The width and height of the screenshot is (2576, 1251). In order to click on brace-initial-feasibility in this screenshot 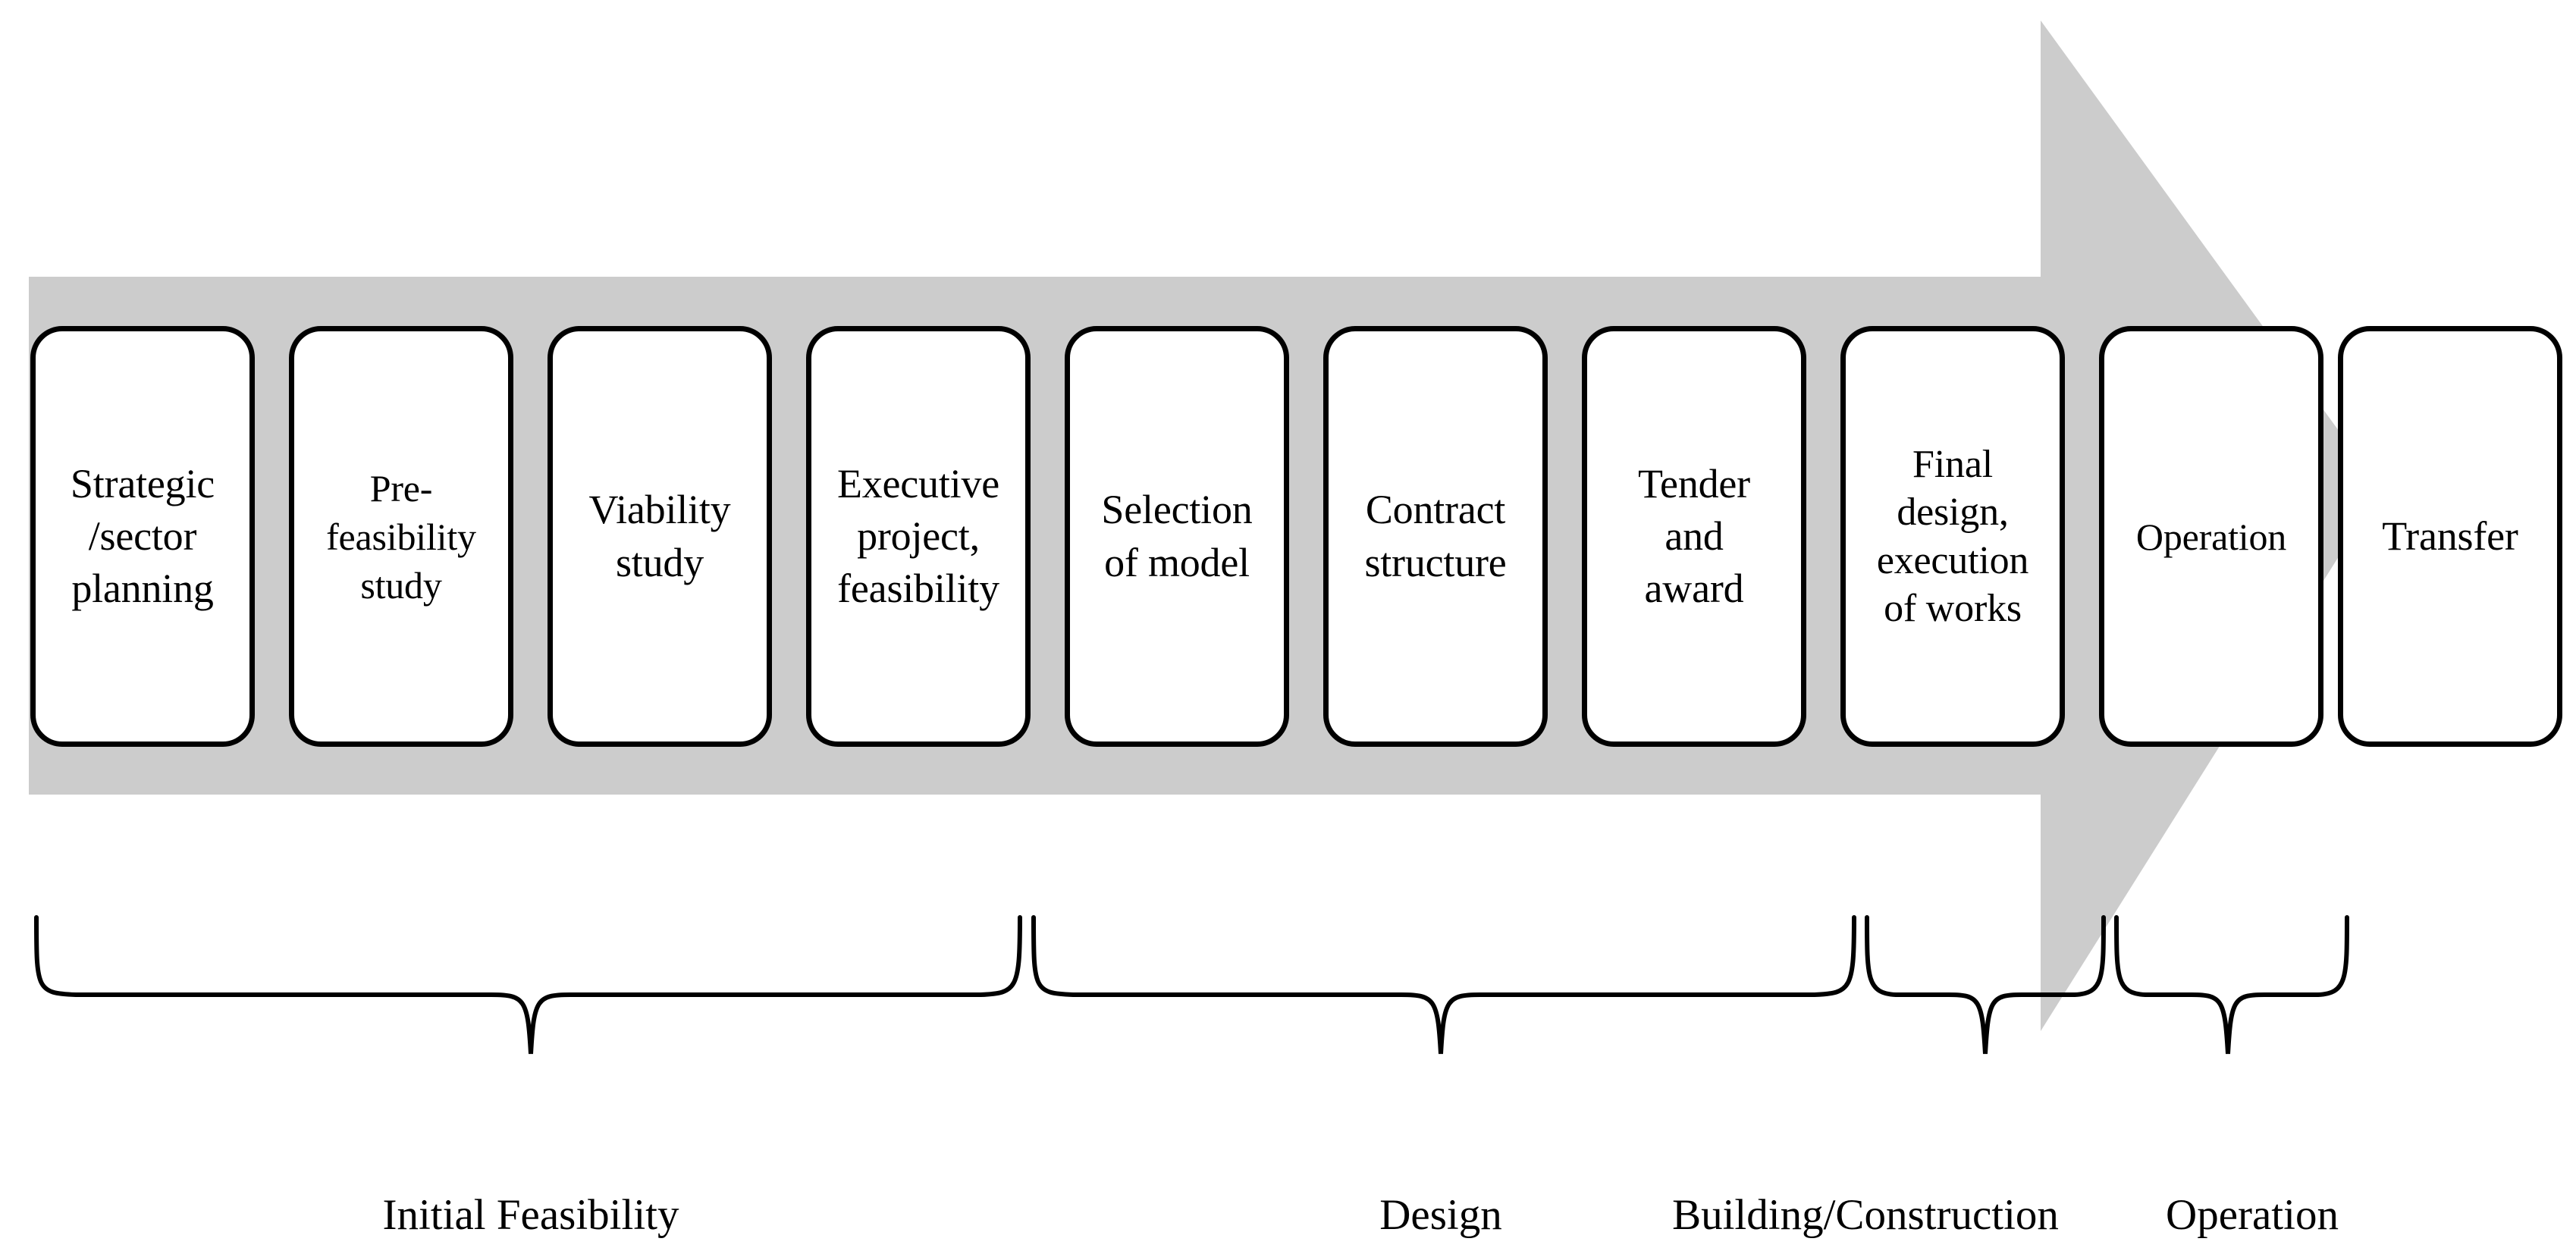, I will do `click(528, 985)`.